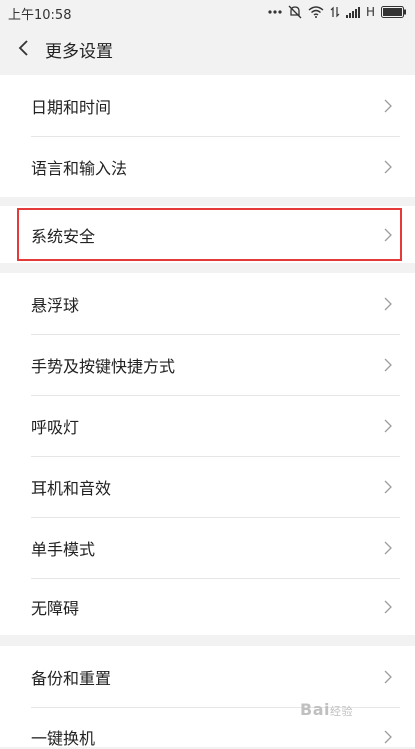  Describe the element at coordinates (209, 234) in the screenshot. I see `highlight-box` at that location.